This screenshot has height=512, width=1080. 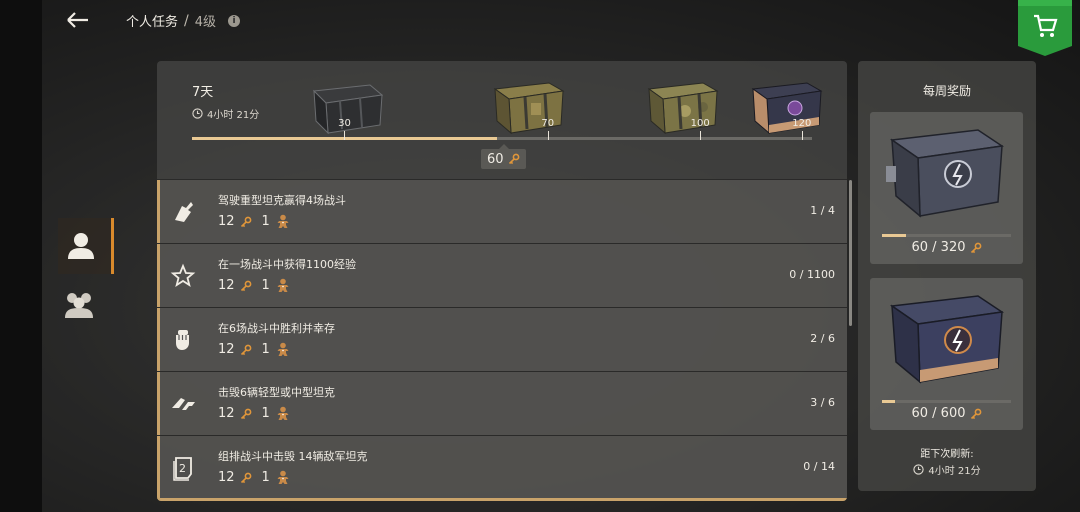 I want to click on task-progress: 0 / 1100, so click(x=812, y=274).